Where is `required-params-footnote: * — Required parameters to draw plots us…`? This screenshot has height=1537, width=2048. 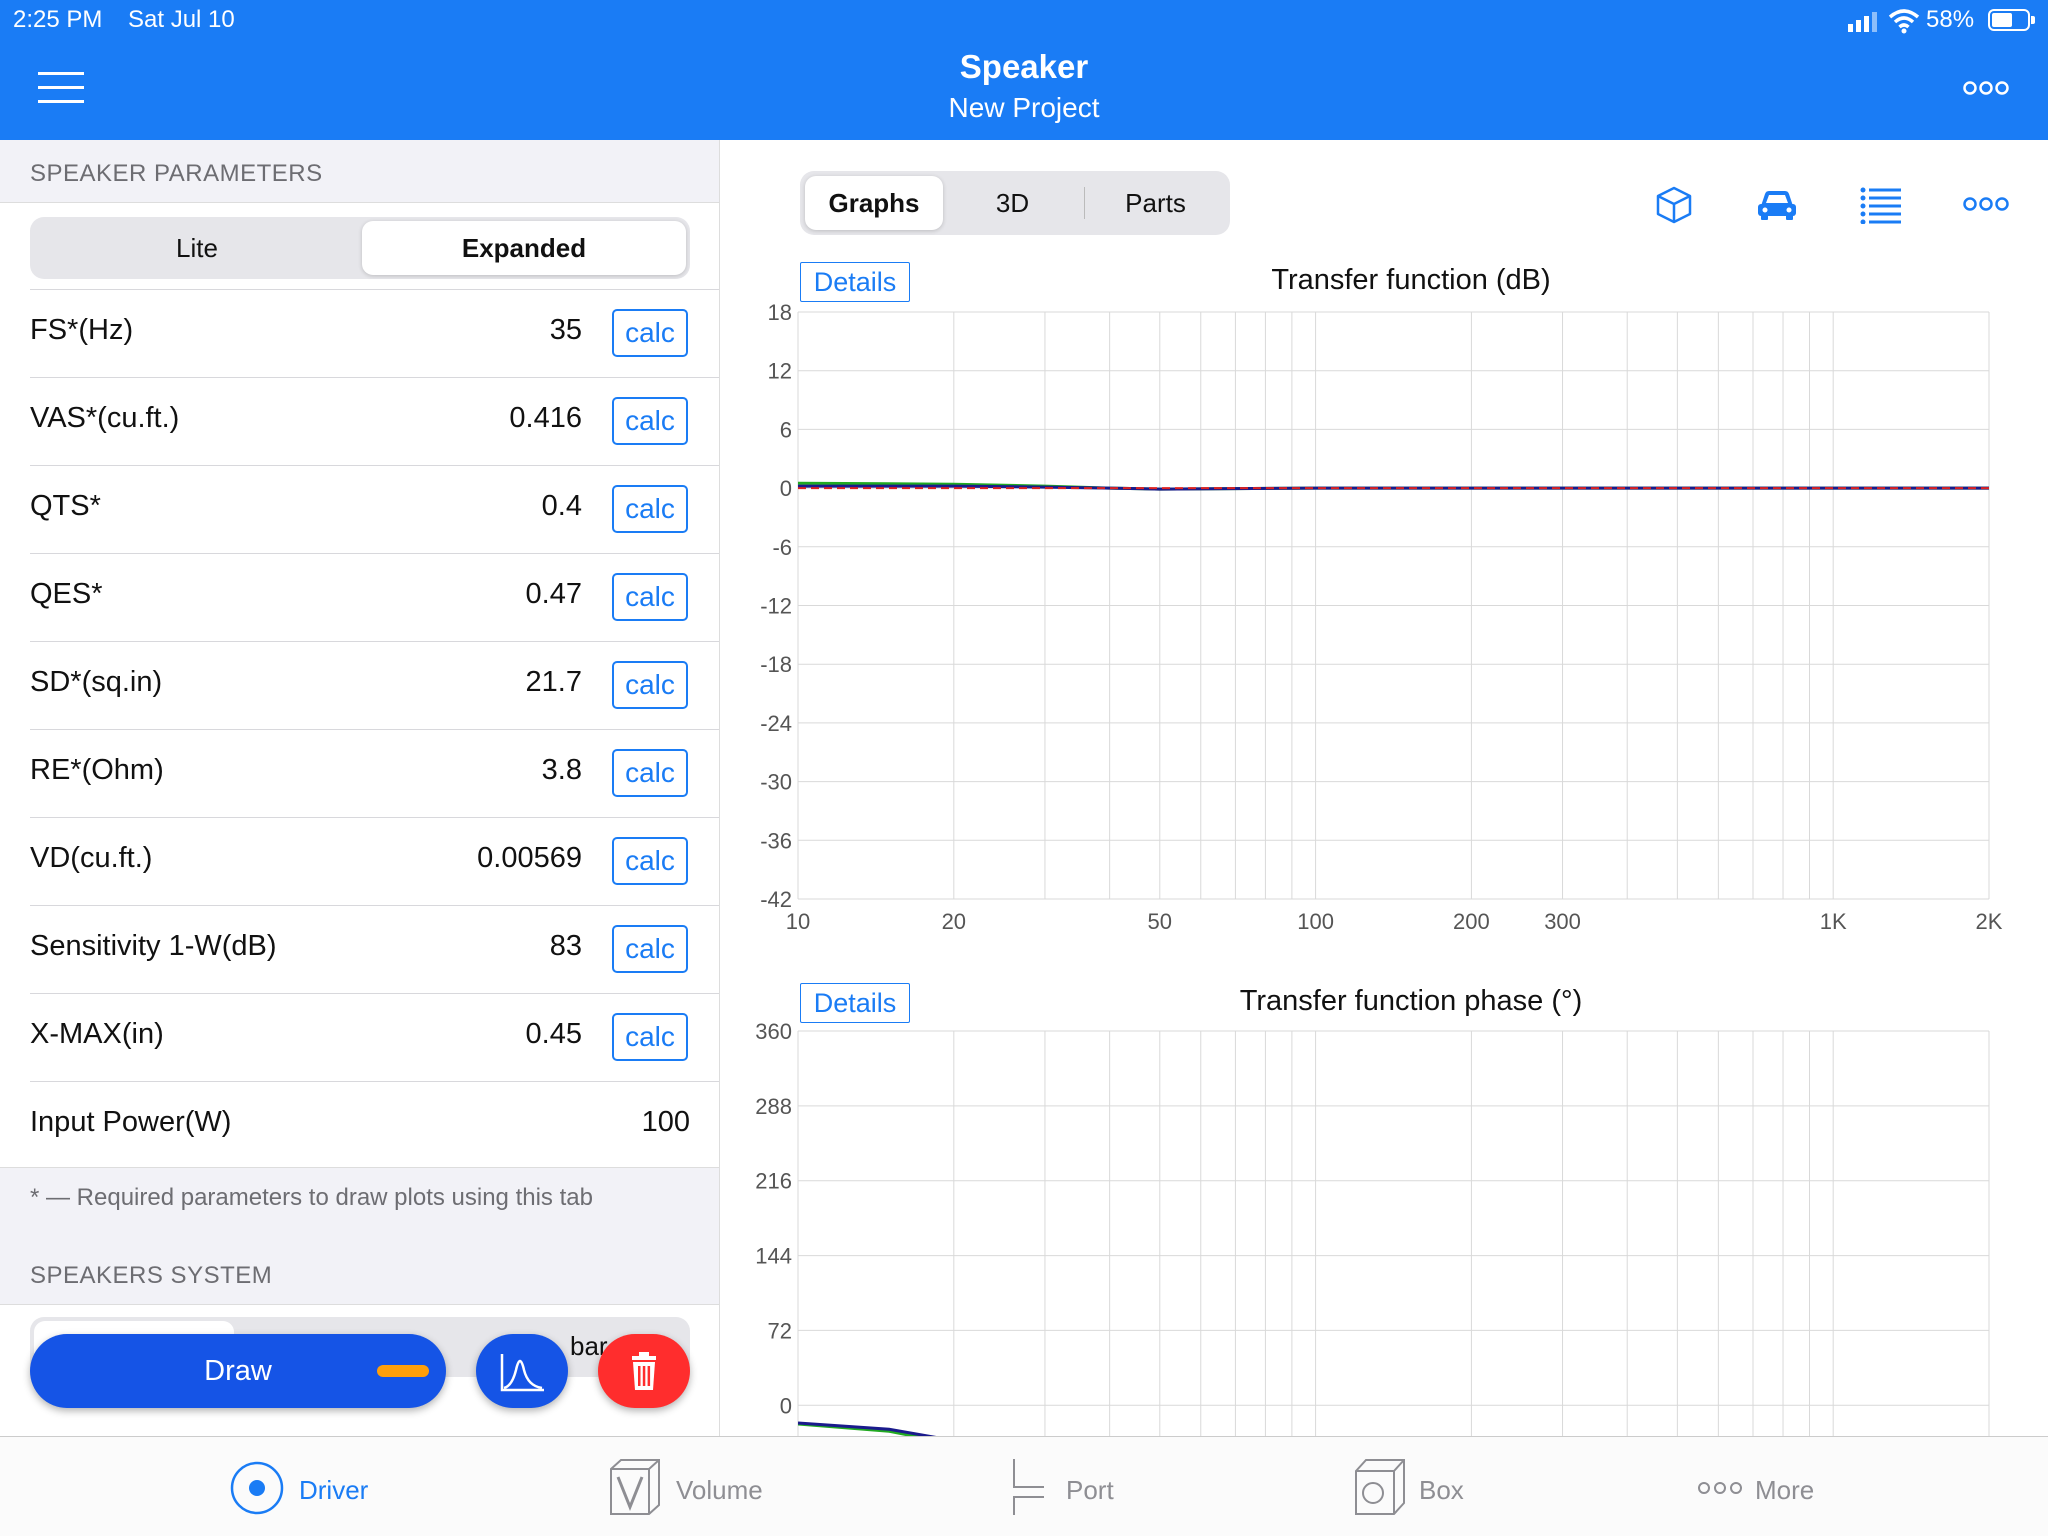
required-params-footnote: * — Required parameters to draw plots us… is located at coordinates (311, 1197).